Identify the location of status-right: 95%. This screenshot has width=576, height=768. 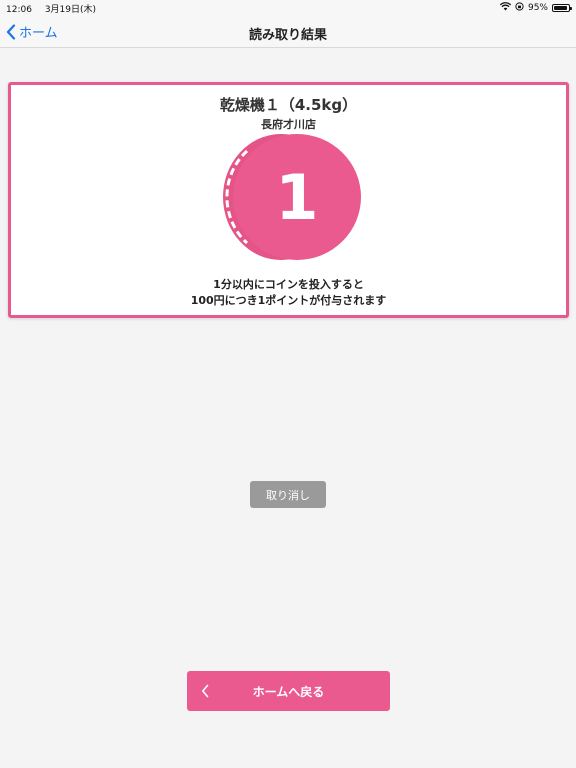
(535, 8).